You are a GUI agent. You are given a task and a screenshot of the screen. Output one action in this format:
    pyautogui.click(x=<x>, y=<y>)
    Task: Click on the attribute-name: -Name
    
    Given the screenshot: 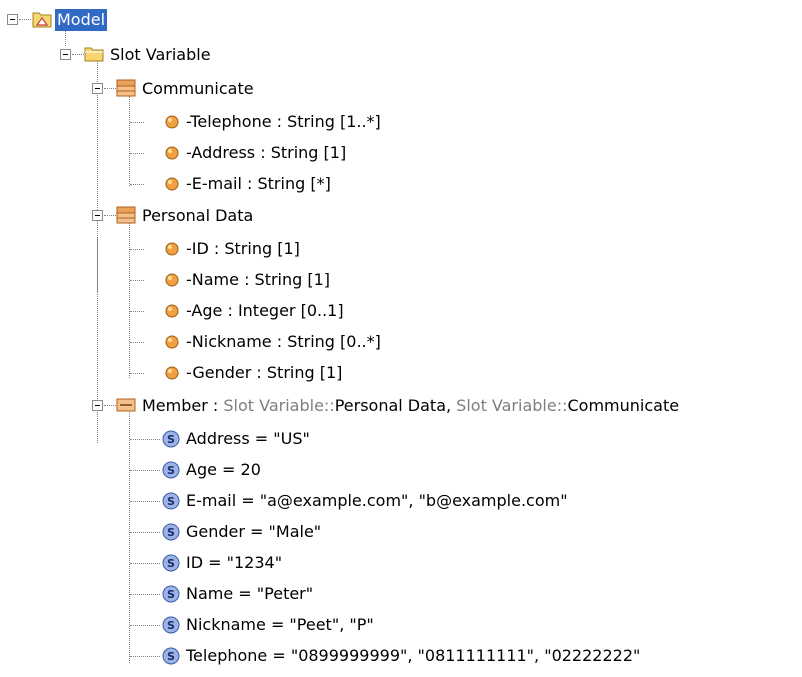 What is the action you would take?
    pyautogui.click(x=212, y=279)
    